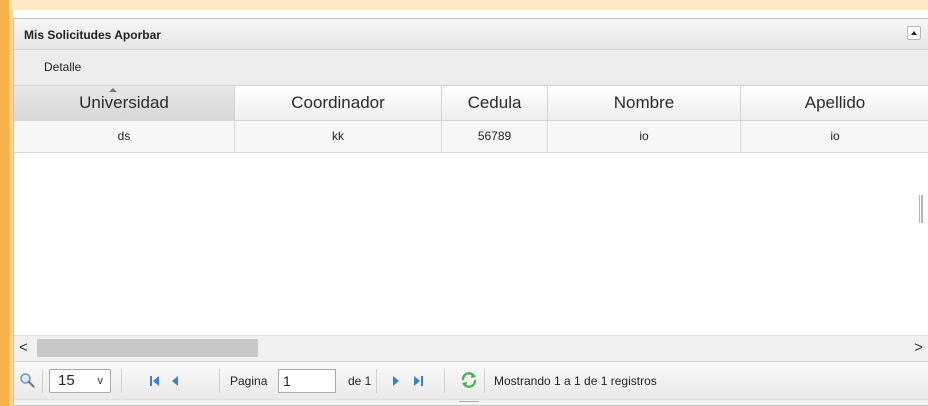  What do you see at coordinates (914, 33) in the screenshot?
I see `collapse-icon` at bounding box center [914, 33].